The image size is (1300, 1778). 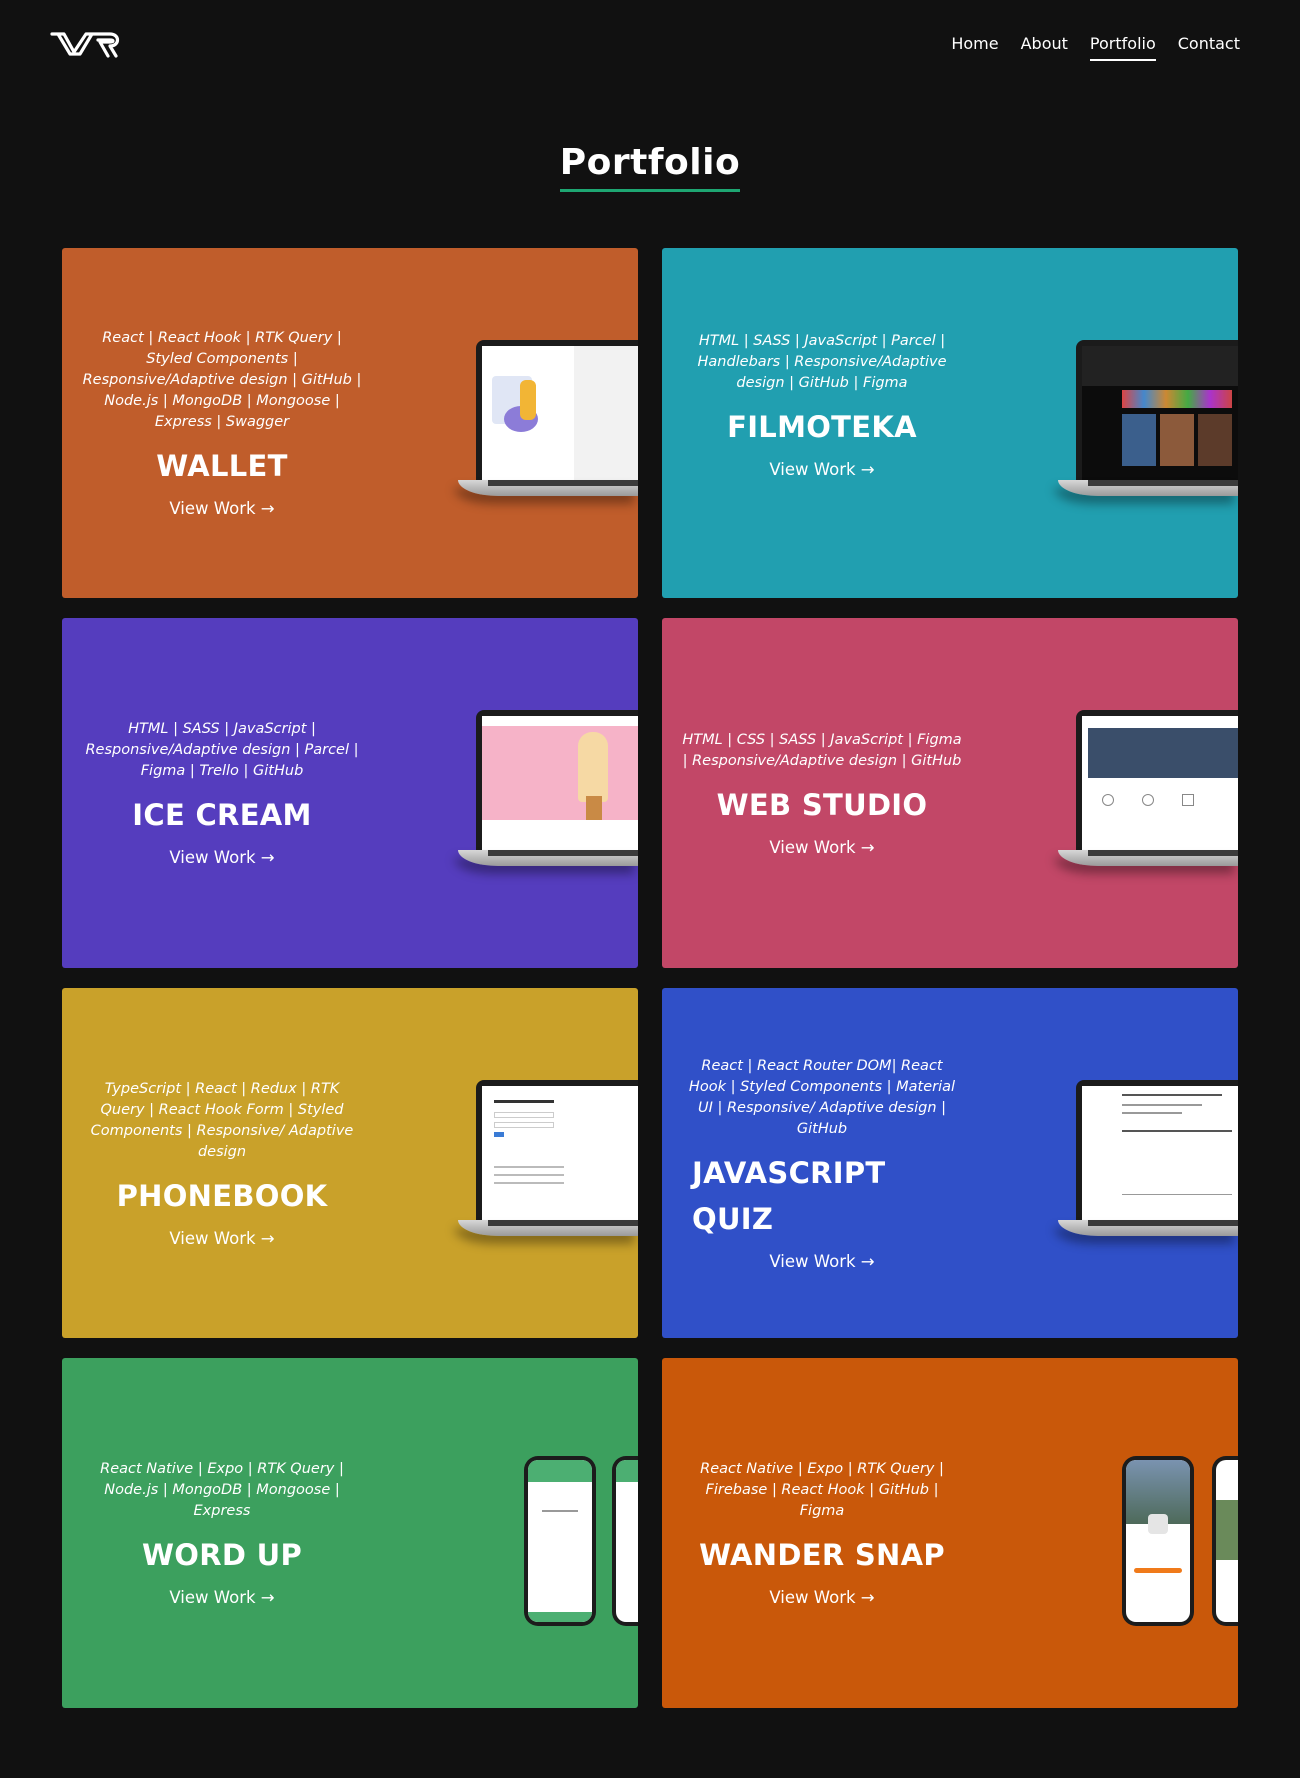 What do you see at coordinates (1044, 47) in the screenshot?
I see `nav-about: About` at bounding box center [1044, 47].